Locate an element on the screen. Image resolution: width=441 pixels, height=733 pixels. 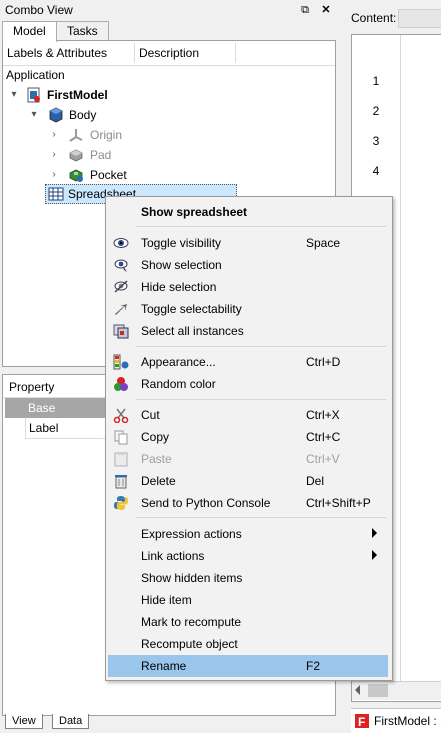
freecad-icon: F is located at coordinates (362, 721).